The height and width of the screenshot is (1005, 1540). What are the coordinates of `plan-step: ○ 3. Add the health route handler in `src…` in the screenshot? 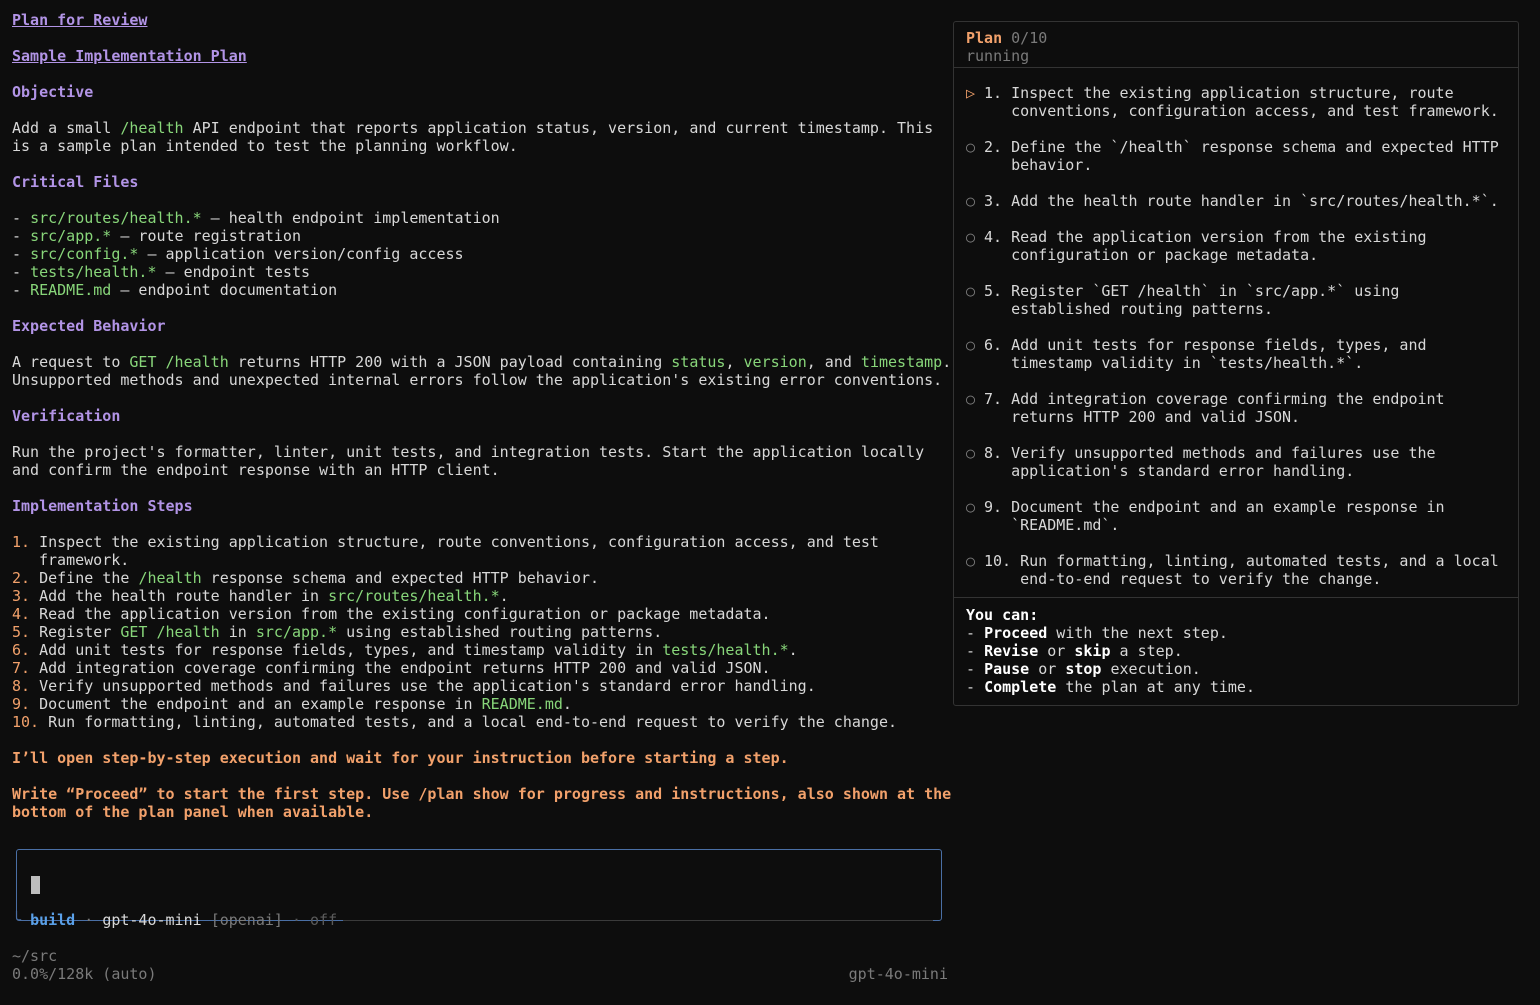 It's located at (1236, 201).